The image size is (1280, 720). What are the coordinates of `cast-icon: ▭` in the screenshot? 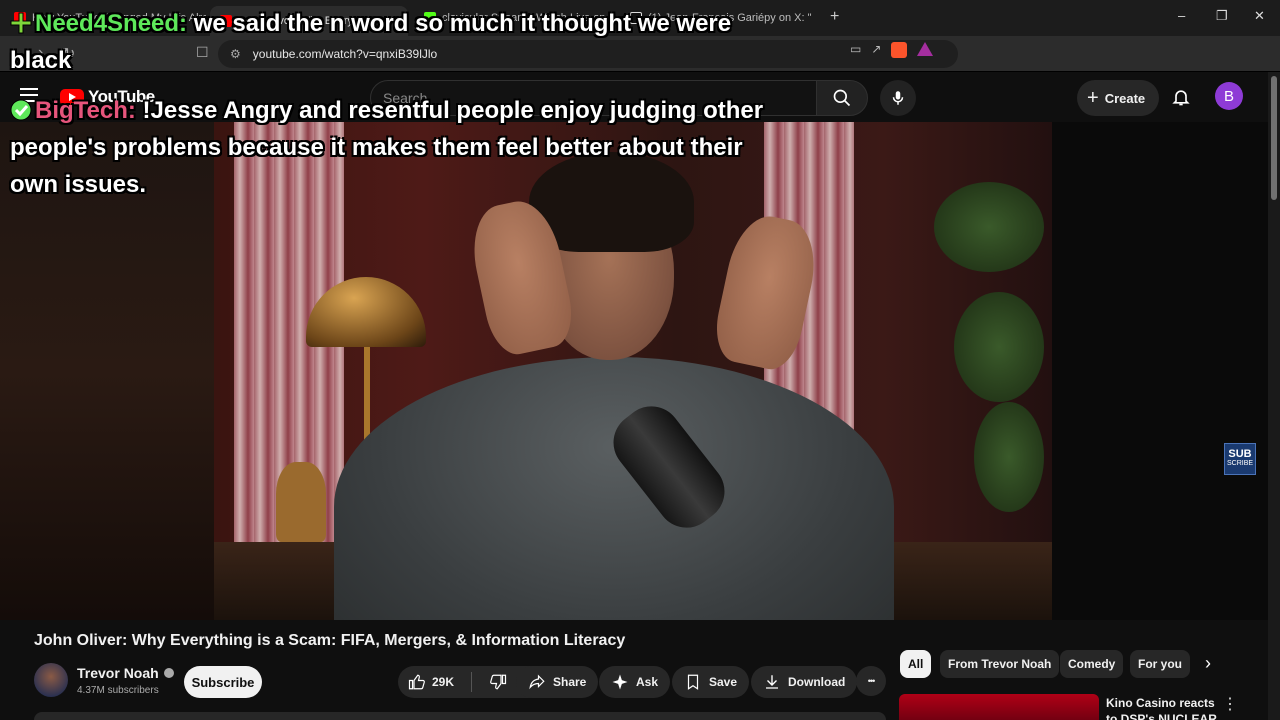 It's located at (855, 50).